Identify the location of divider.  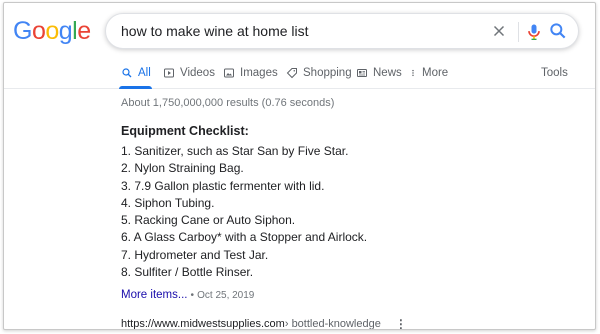
(518, 32).